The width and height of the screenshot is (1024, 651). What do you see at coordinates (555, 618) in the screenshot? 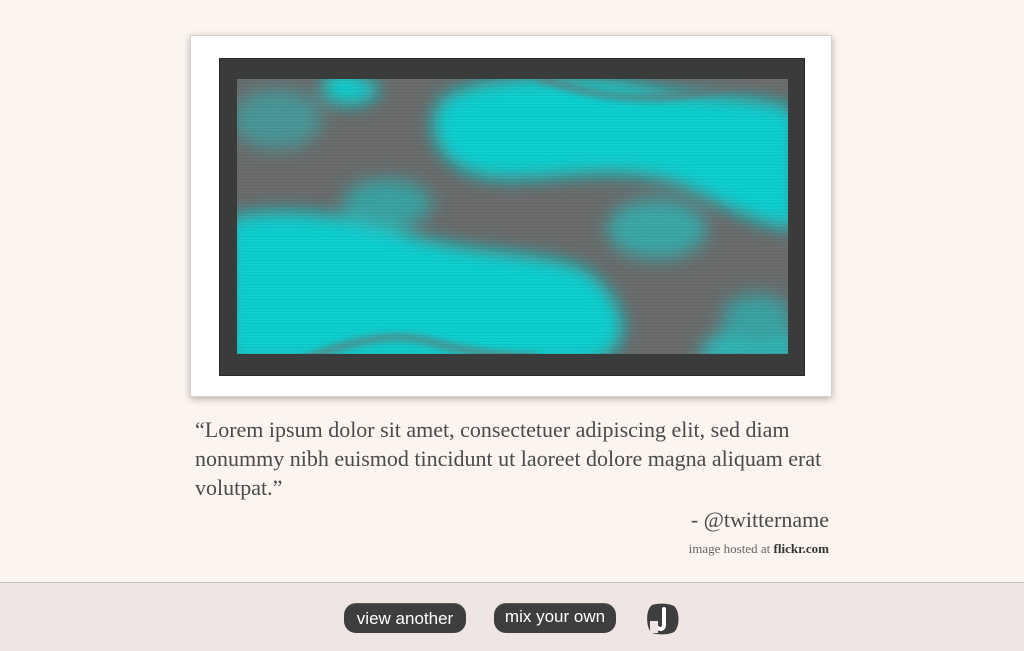
I see `mix-your-own-button: mix your own` at bounding box center [555, 618].